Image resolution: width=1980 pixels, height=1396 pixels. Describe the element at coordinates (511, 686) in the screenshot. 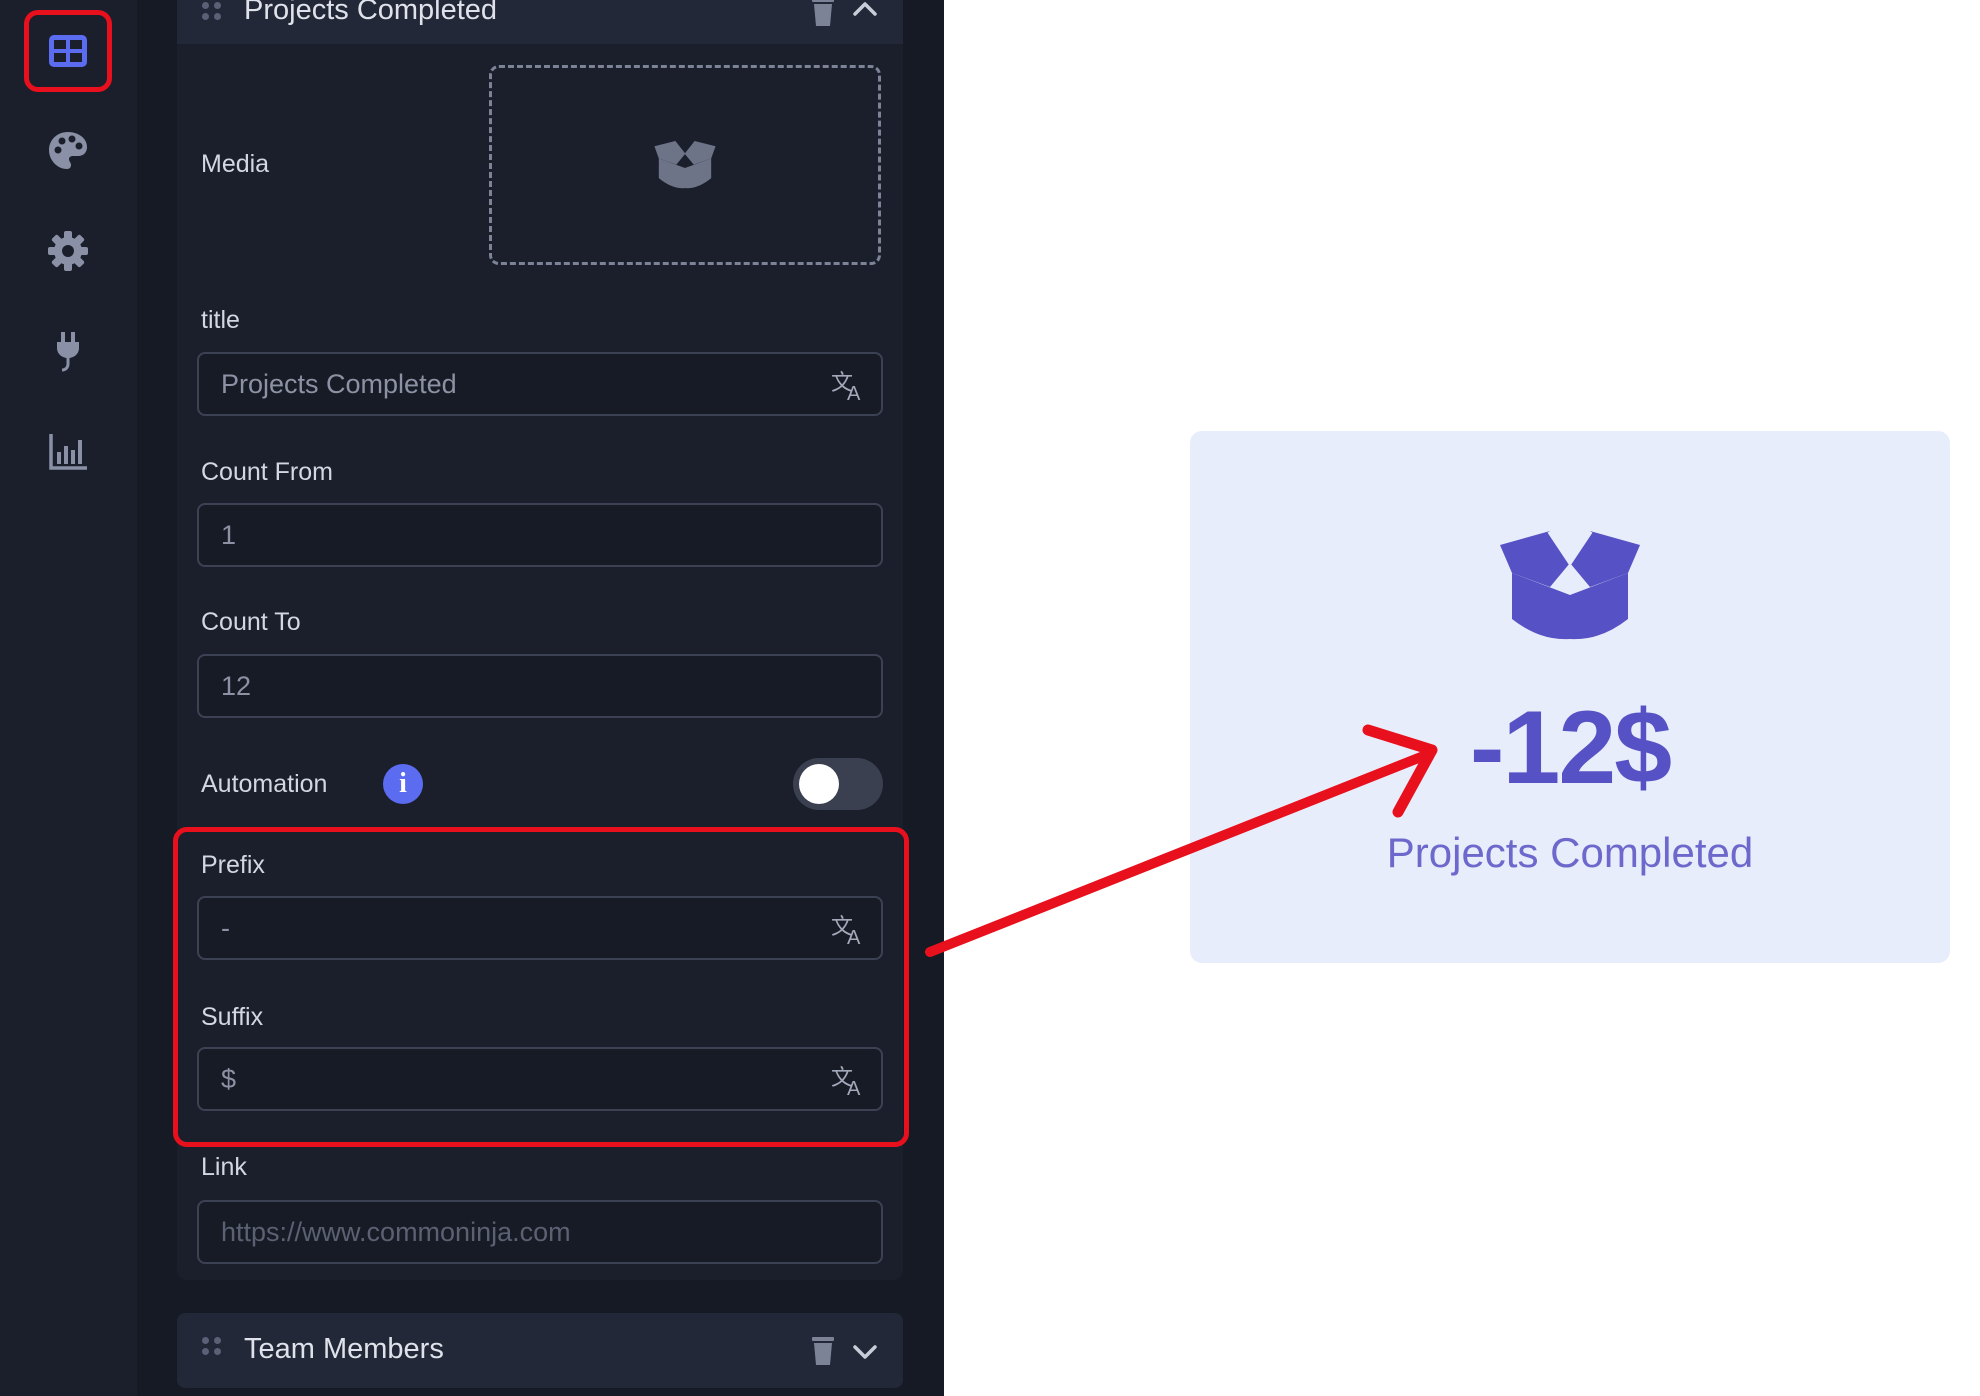

I see `count-to-input` at that location.